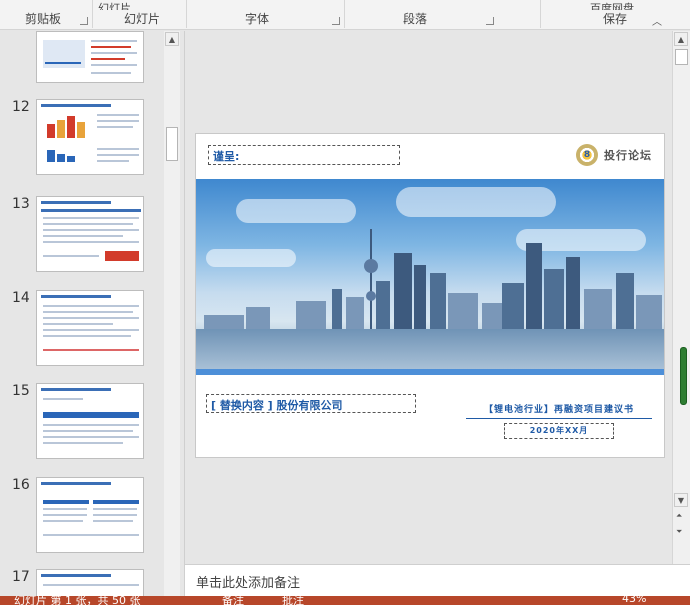 The height and width of the screenshot is (605, 690). What do you see at coordinates (437, 580) in the screenshot?
I see `notes-pane: 单击此处添加备注` at bounding box center [437, 580].